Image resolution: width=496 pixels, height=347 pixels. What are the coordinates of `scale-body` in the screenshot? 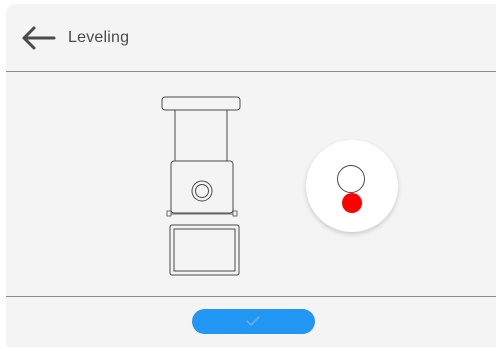 It's located at (202, 188).